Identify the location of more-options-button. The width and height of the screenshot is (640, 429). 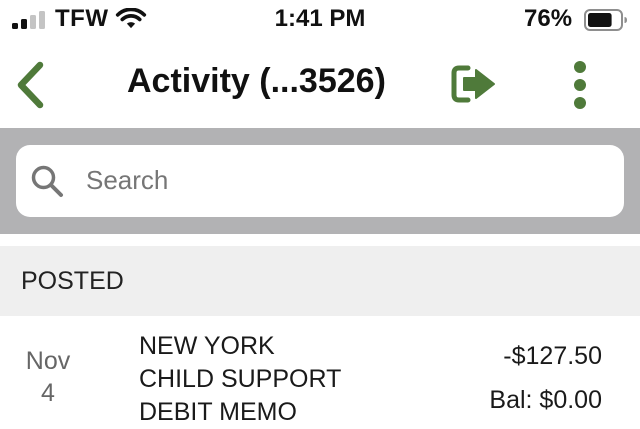
(580, 85).